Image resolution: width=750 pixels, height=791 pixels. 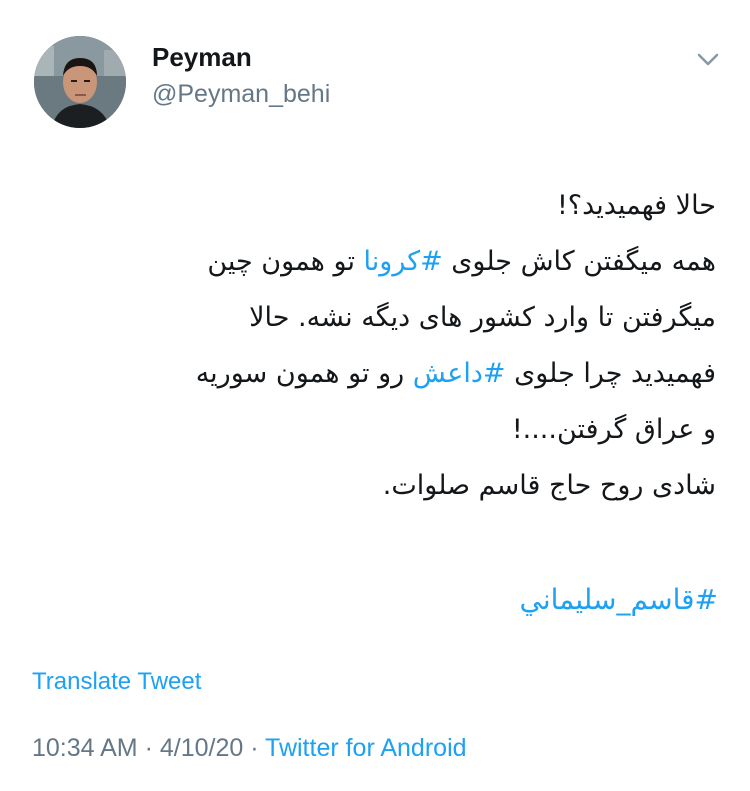 What do you see at coordinates (549, 485) in the screenshot?
I see `tweet-text-segment: شادی روح حاج قاسم صلوات.` at bounding box center [549, 485].